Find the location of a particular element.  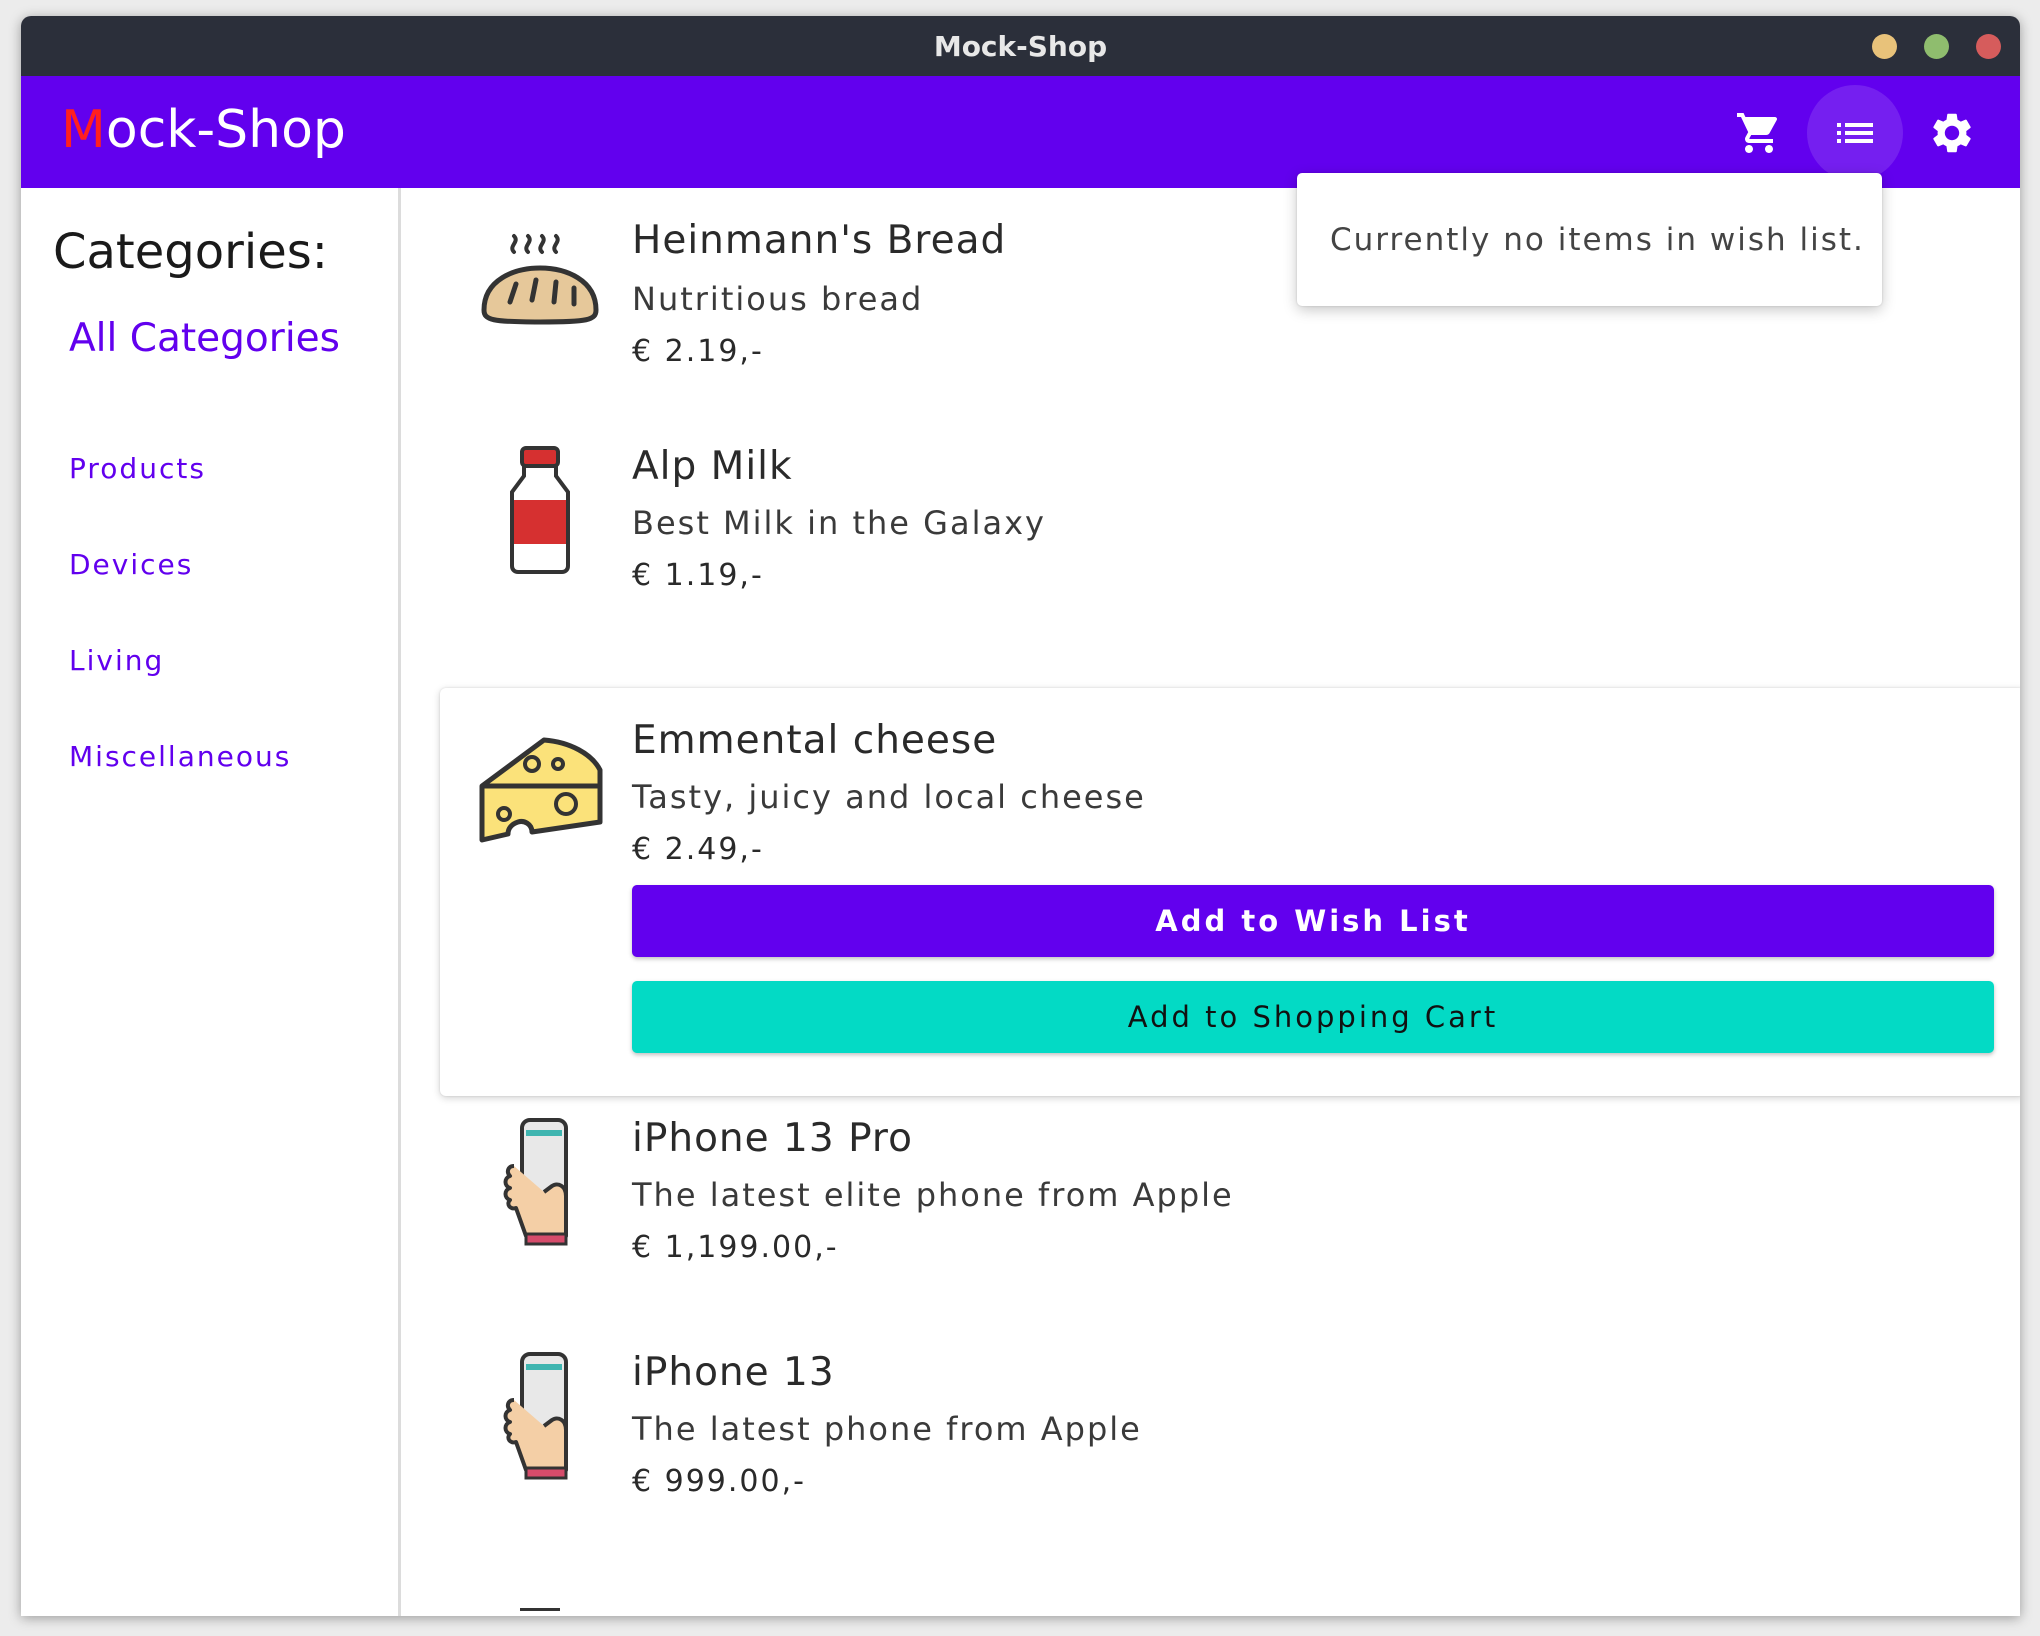

category-miscellaneous: Miscellaneous is located at coordinates (180, 756).